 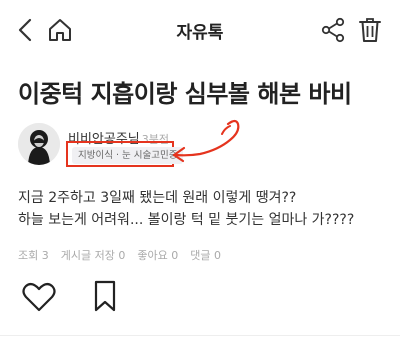 What do you see at coordinates (128, 155) in the screenshot?
I see `author-badge: 지방이식 · 눈 시술고민중` at bounding box center [128, 155].